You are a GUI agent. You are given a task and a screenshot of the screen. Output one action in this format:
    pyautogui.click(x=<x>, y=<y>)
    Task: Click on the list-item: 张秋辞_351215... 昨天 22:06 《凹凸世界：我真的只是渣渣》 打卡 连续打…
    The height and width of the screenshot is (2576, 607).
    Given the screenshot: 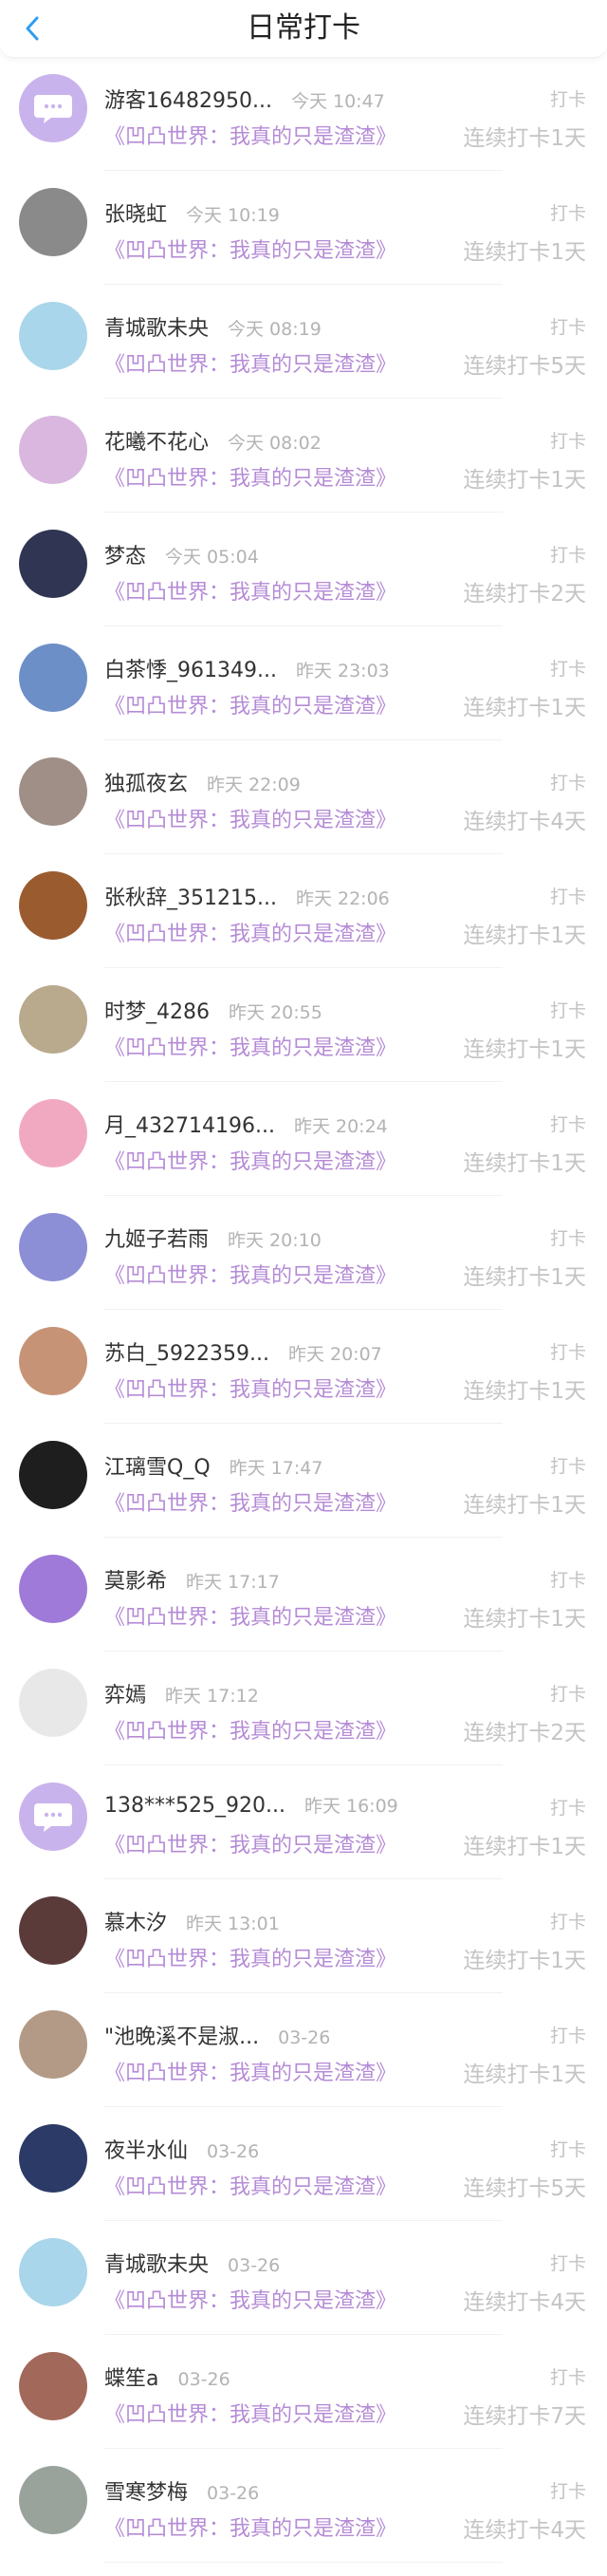 What is the action you would take?
    pyautogui.click(x=303, y=911)
    